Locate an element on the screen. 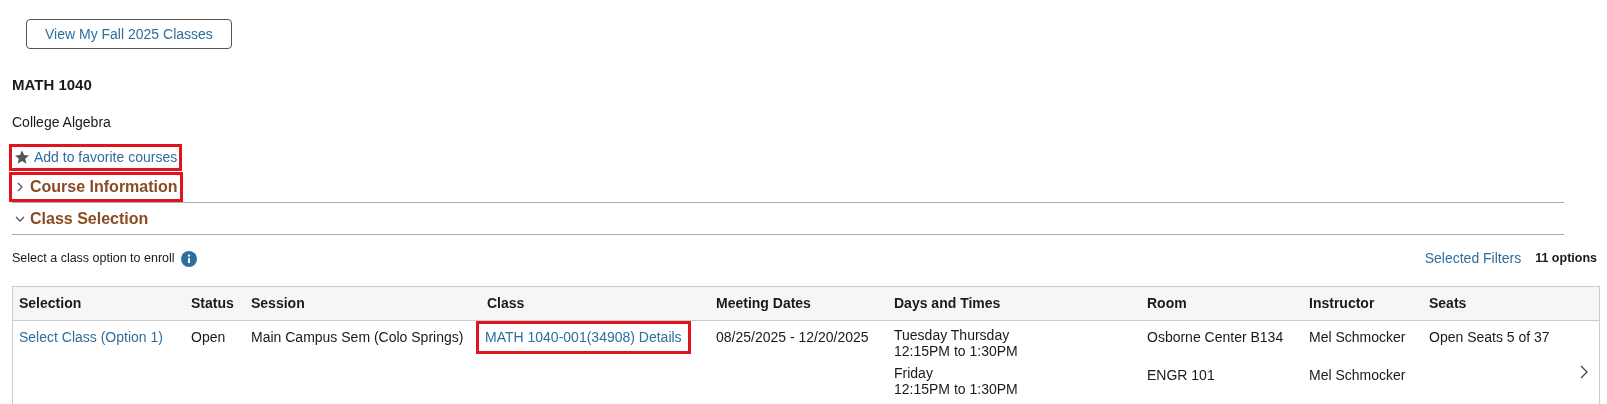 The image size is (1607, 404). chevron-right-icon is located at coordinates (1584, 372).